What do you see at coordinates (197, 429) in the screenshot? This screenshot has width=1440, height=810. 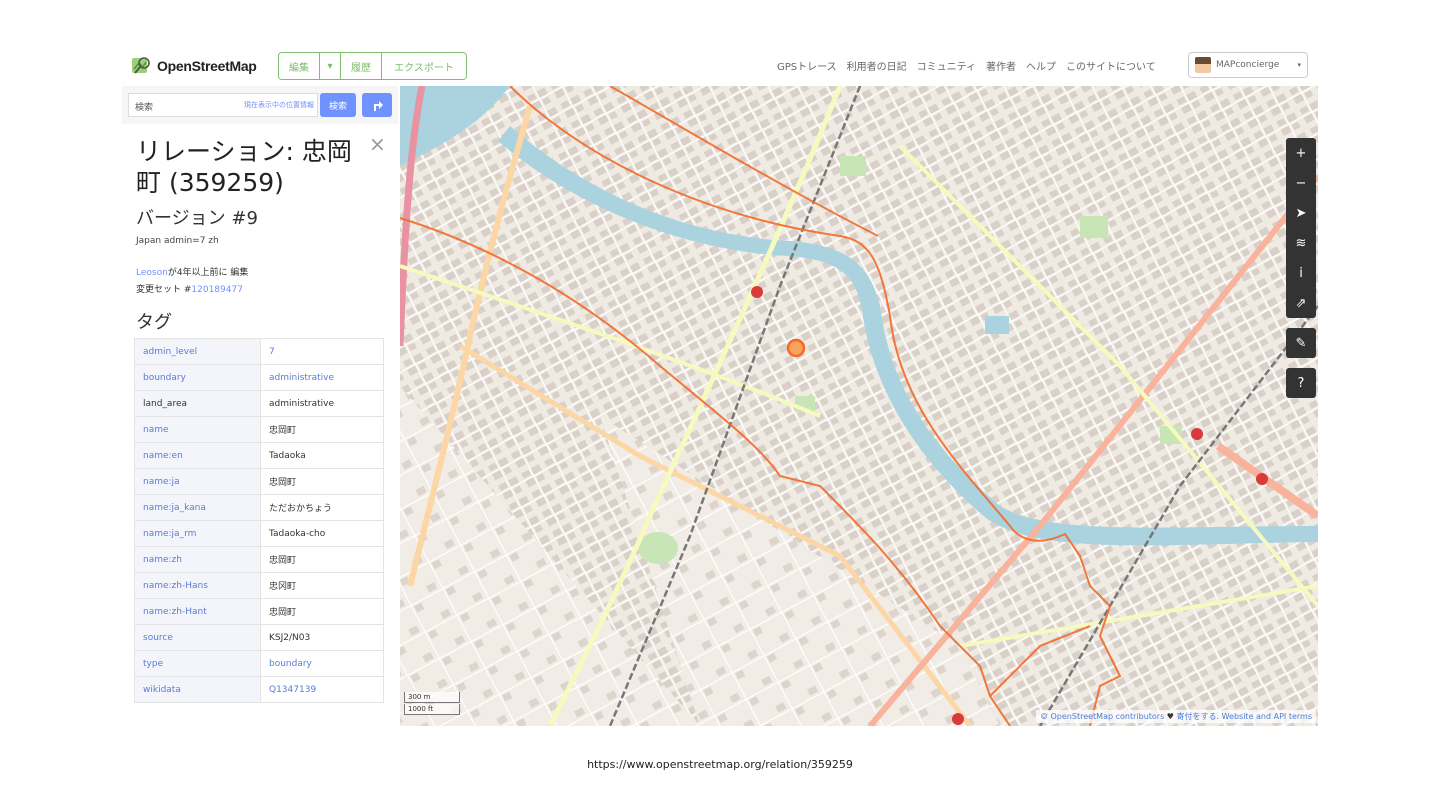 I see `tag-key: name` at bounding box center [197, 429].